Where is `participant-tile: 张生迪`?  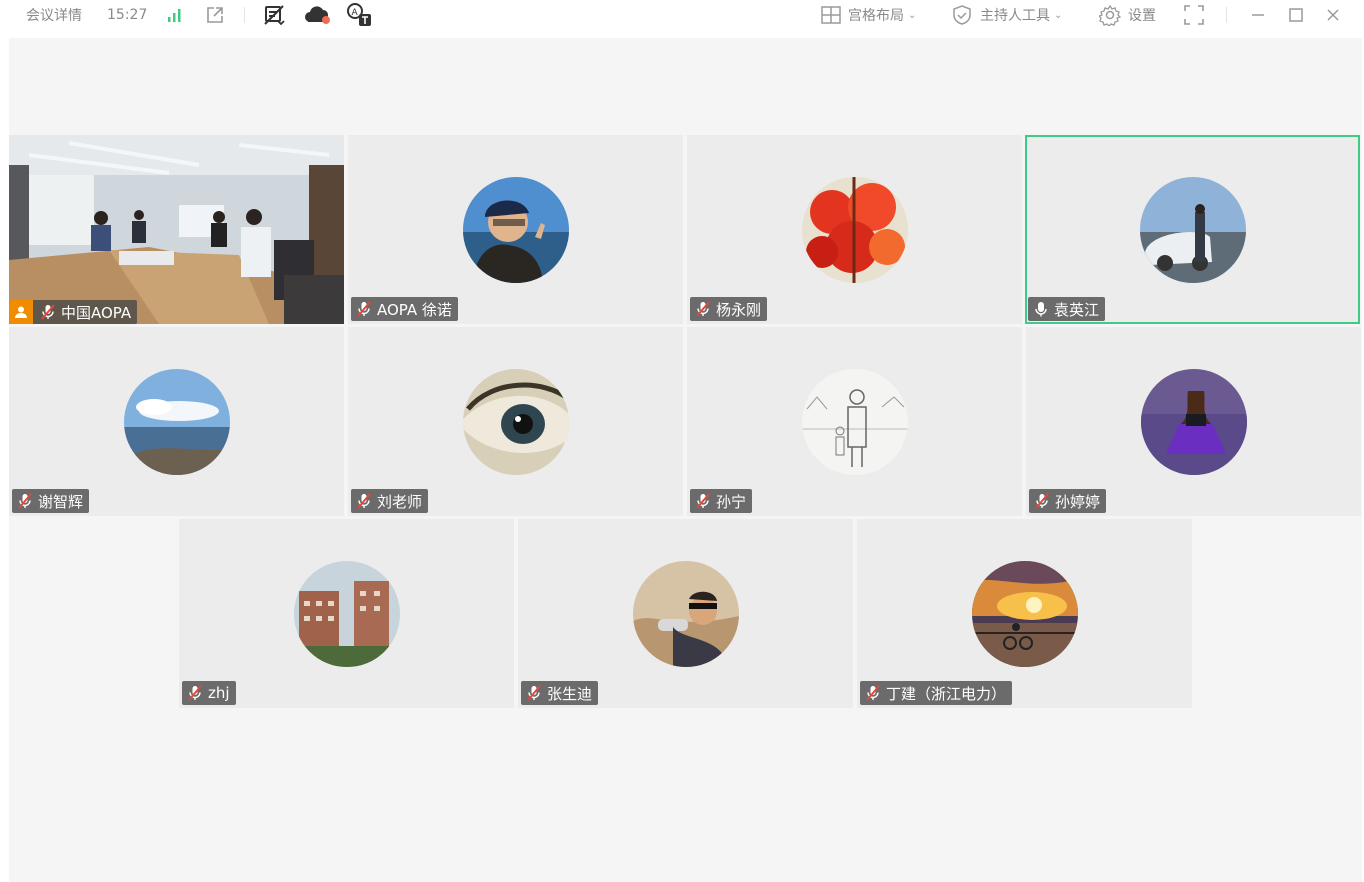
participant-tile: 张生迪 is located at coordinates (685, 613).